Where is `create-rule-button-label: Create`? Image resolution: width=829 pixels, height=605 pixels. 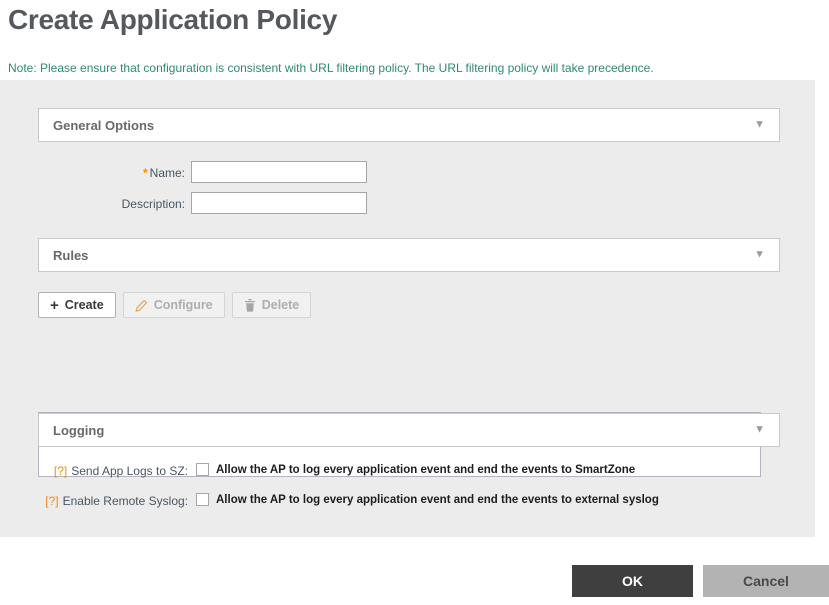 create-rule-button-label: Create is located at coordinates (84, 305).